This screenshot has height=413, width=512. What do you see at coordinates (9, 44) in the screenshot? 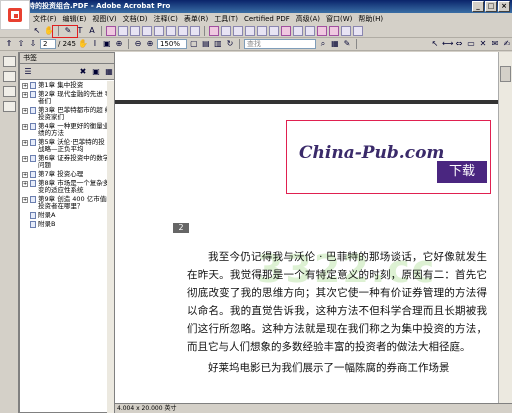
I see `first-page-icon: ⇑` at bounding box center [9, 44].